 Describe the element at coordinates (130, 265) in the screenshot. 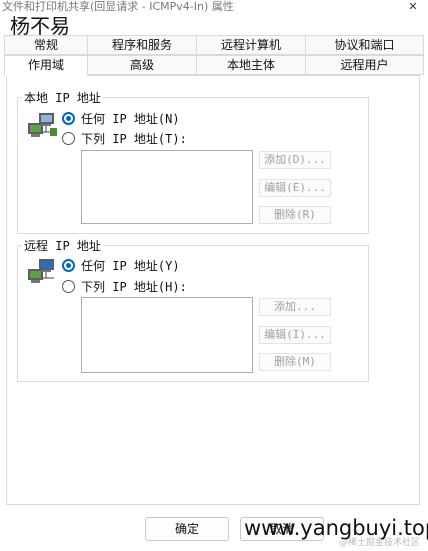

I see `remote-any-ip-label: 任何 IP 地址(Y)` at that location.